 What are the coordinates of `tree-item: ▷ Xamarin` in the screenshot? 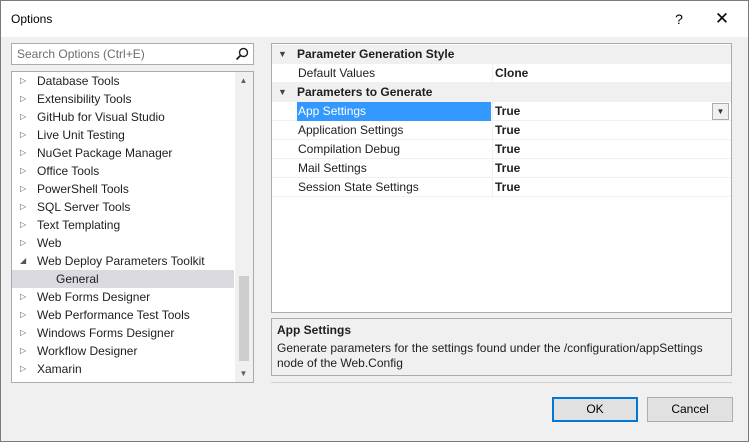 It's located at (123, 369).